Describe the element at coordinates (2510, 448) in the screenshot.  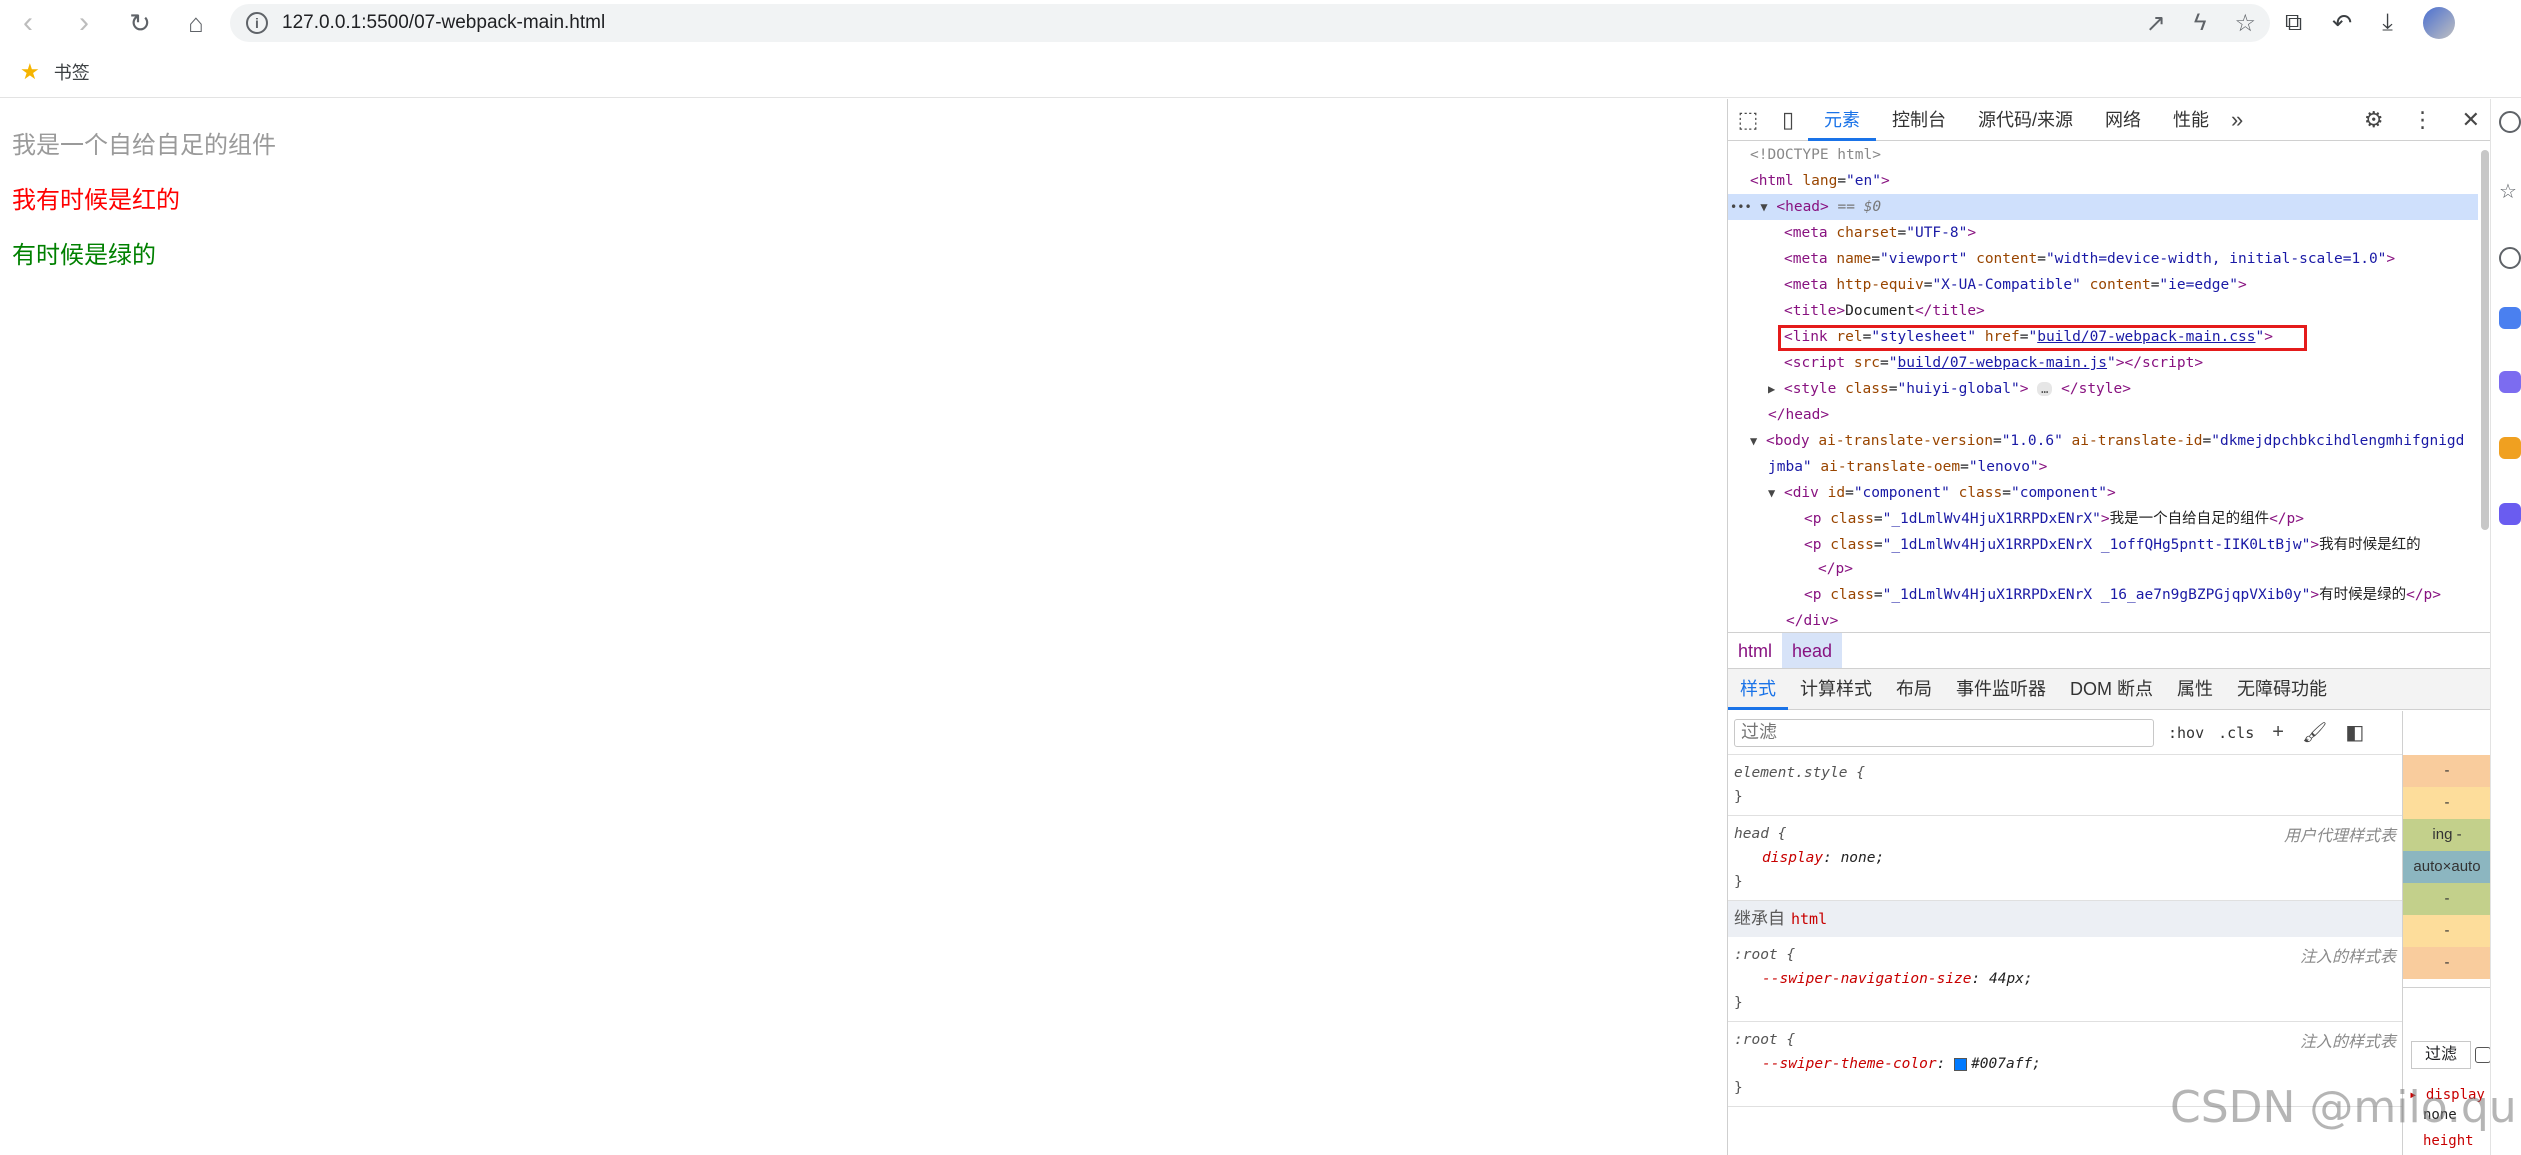
I see `shop-icon` at that location.